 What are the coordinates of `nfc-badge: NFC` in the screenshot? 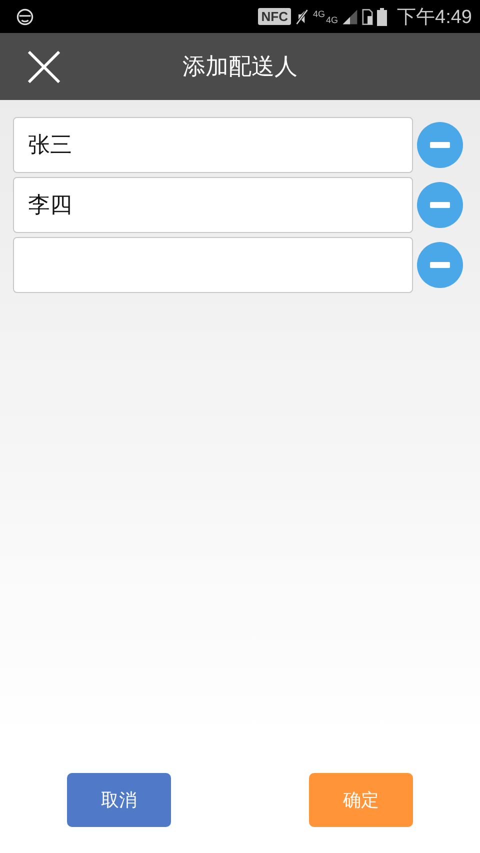 It's located at (274, 16).